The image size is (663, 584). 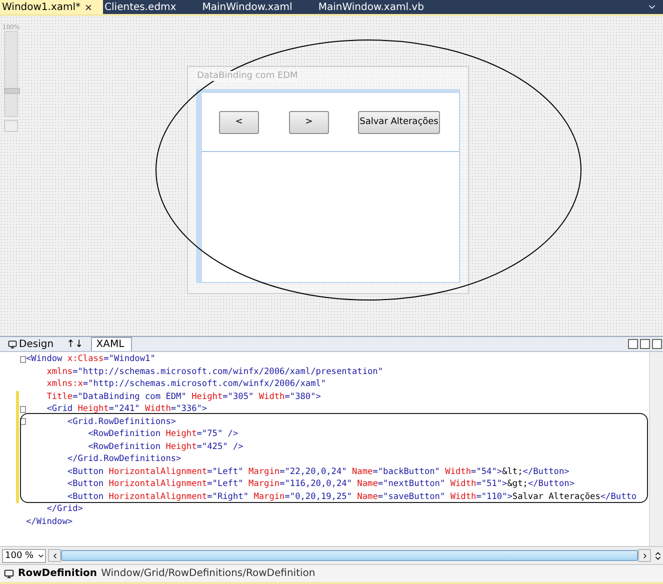 I want to click on vertical-scrollbar, so click(x=656, y=449).